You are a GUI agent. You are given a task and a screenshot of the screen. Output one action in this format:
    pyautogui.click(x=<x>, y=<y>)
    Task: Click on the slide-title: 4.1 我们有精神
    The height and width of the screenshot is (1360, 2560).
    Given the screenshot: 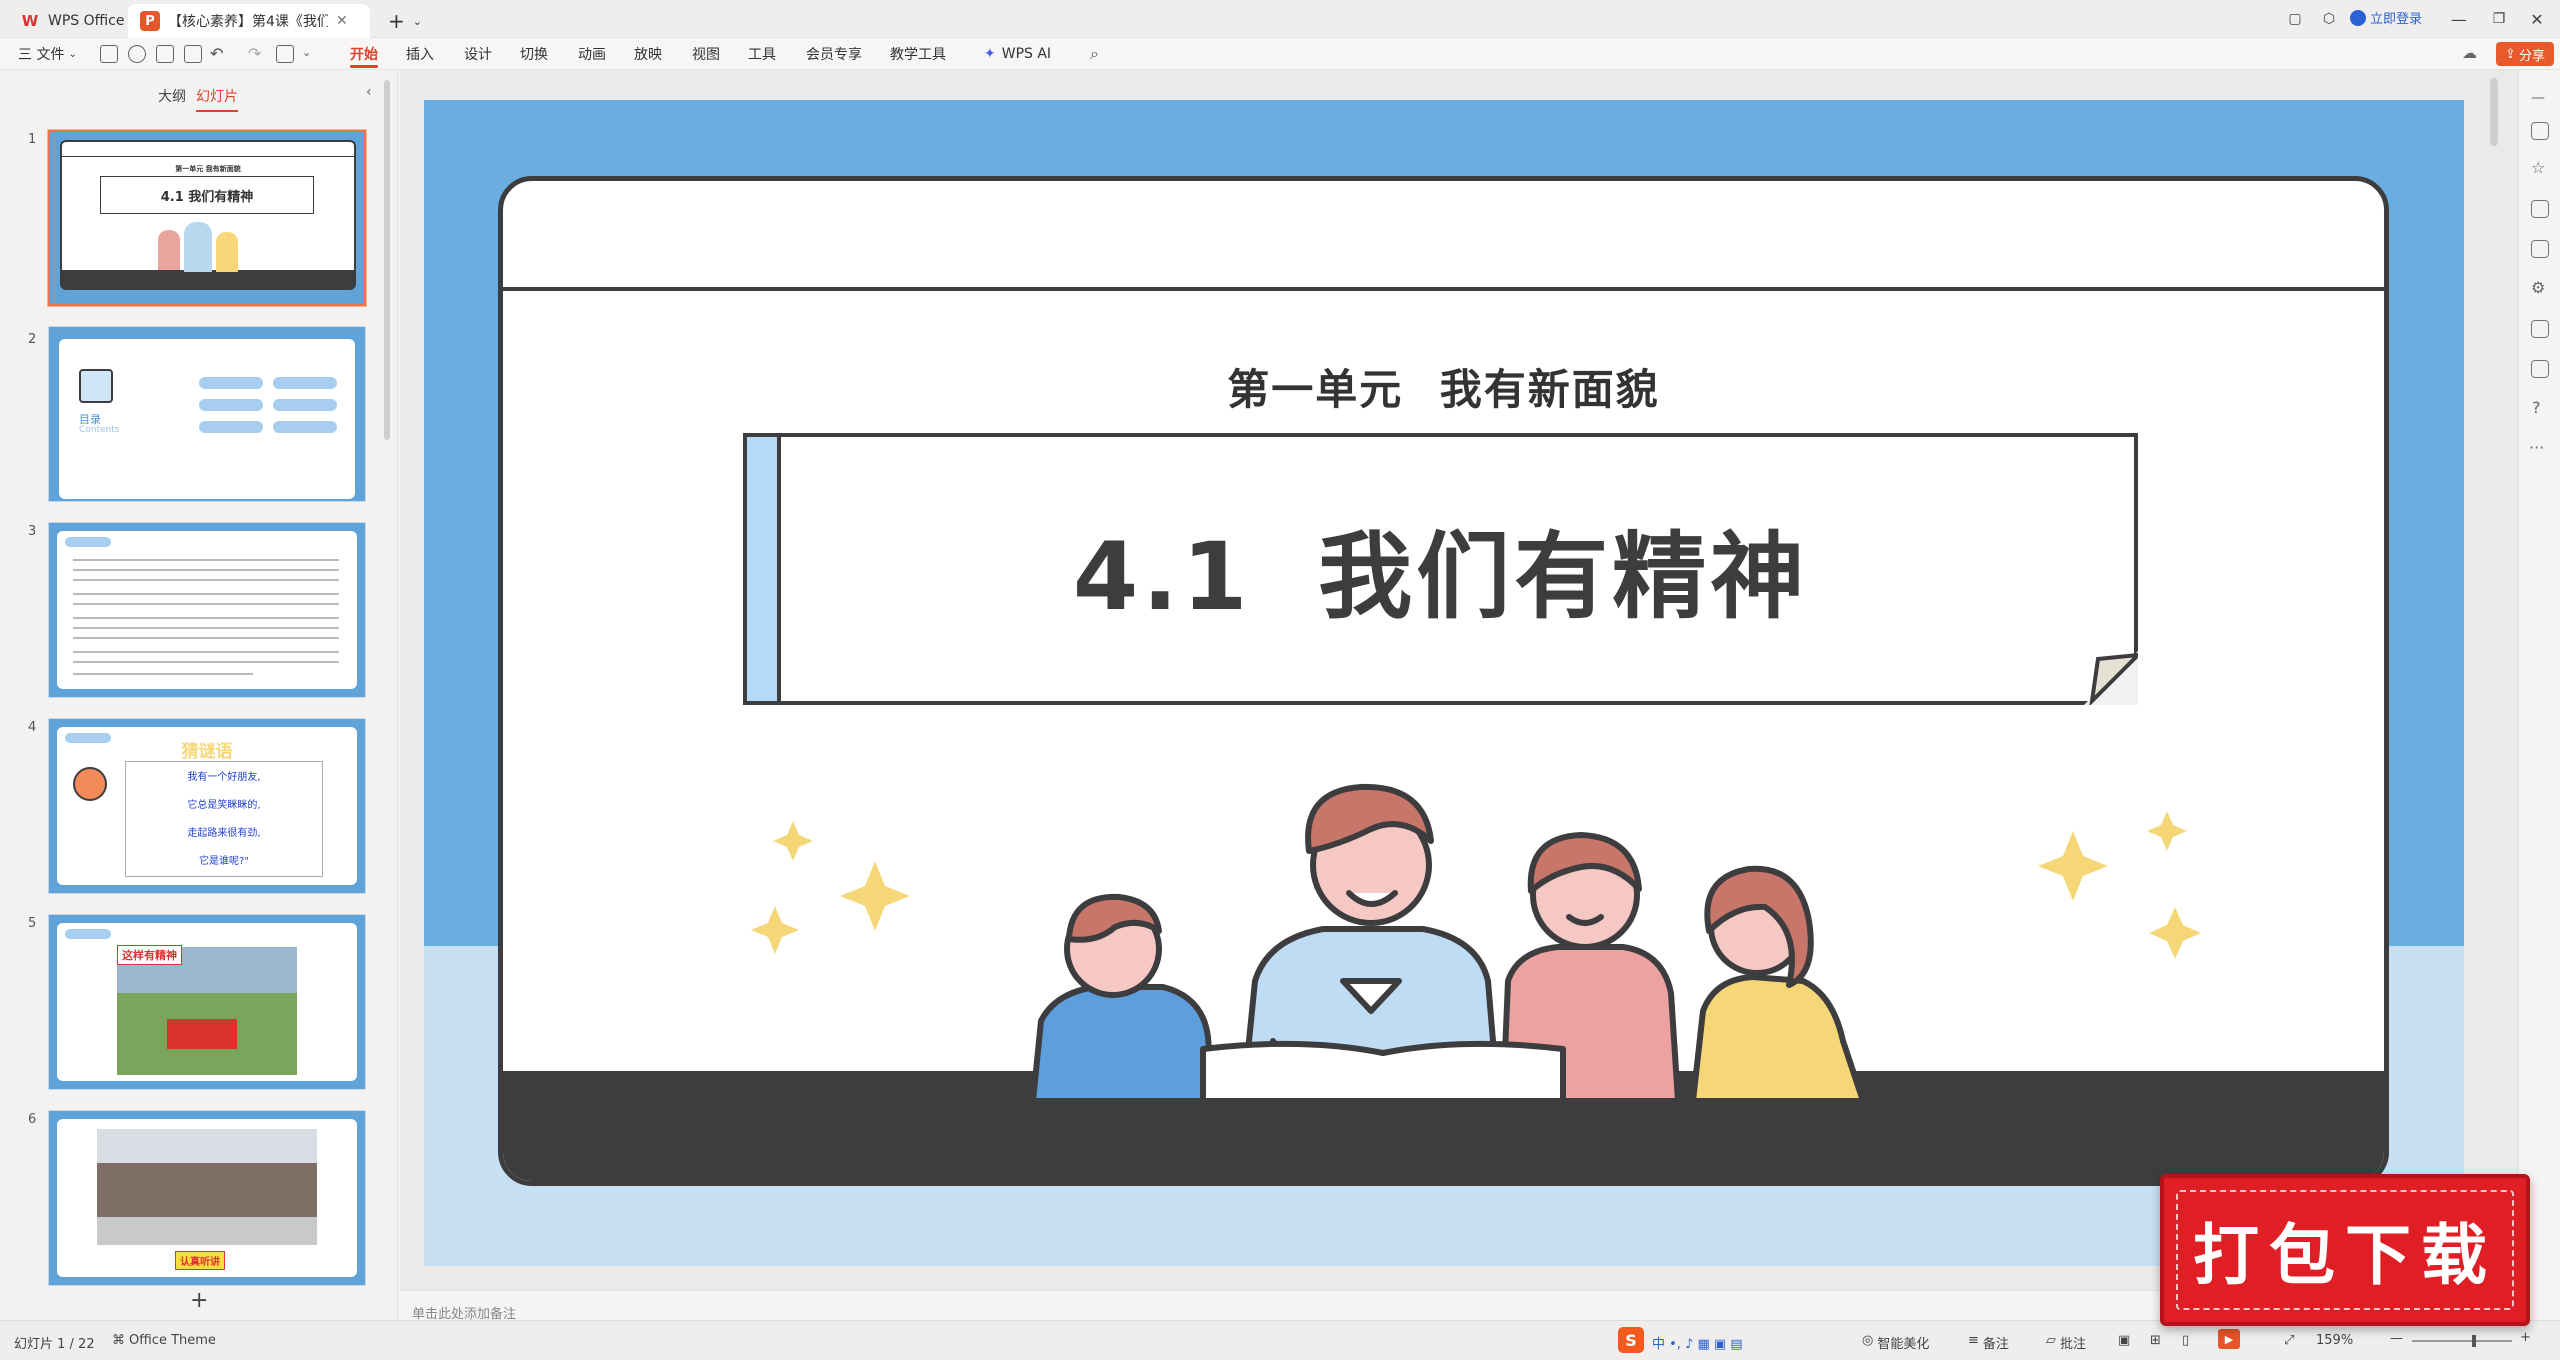 What is the action you would take?
    pyautogui.click(x=1440, y=569)
    